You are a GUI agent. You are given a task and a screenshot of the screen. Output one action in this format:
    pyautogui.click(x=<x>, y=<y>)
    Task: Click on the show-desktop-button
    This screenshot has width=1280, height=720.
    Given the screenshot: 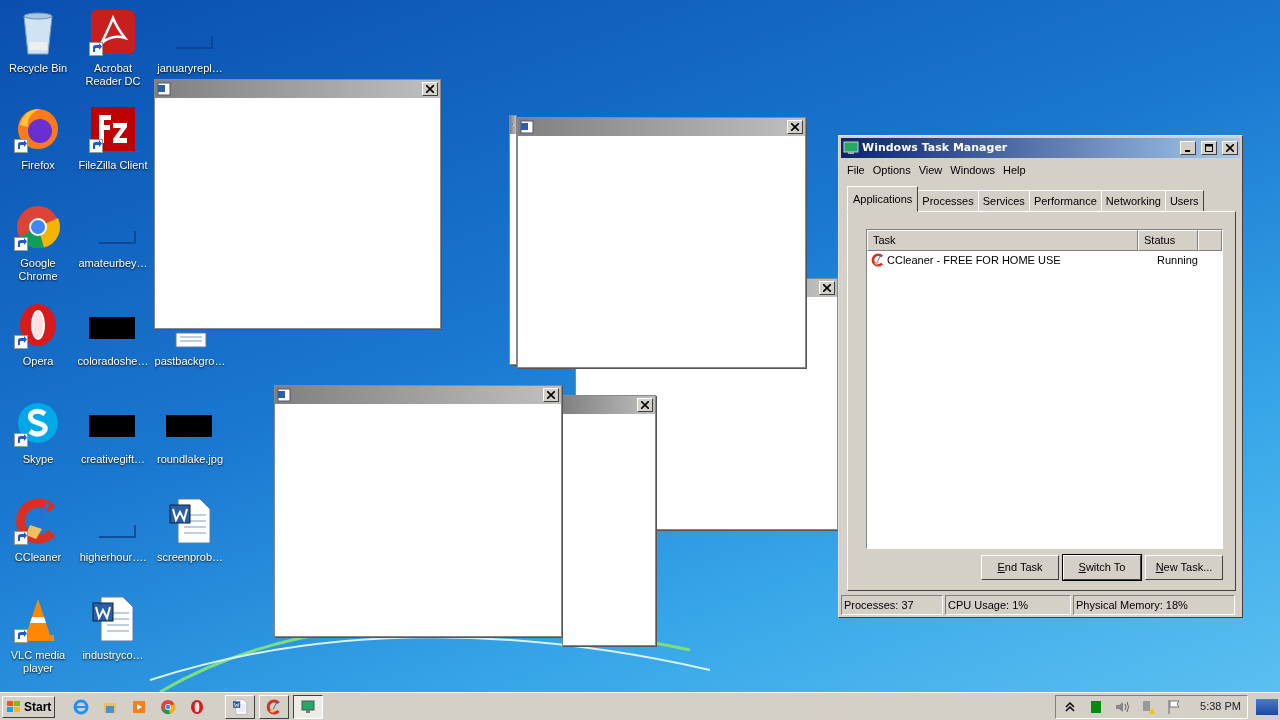 What is the action you would take?
    pyautogui.click(x=1267, y=706)
    